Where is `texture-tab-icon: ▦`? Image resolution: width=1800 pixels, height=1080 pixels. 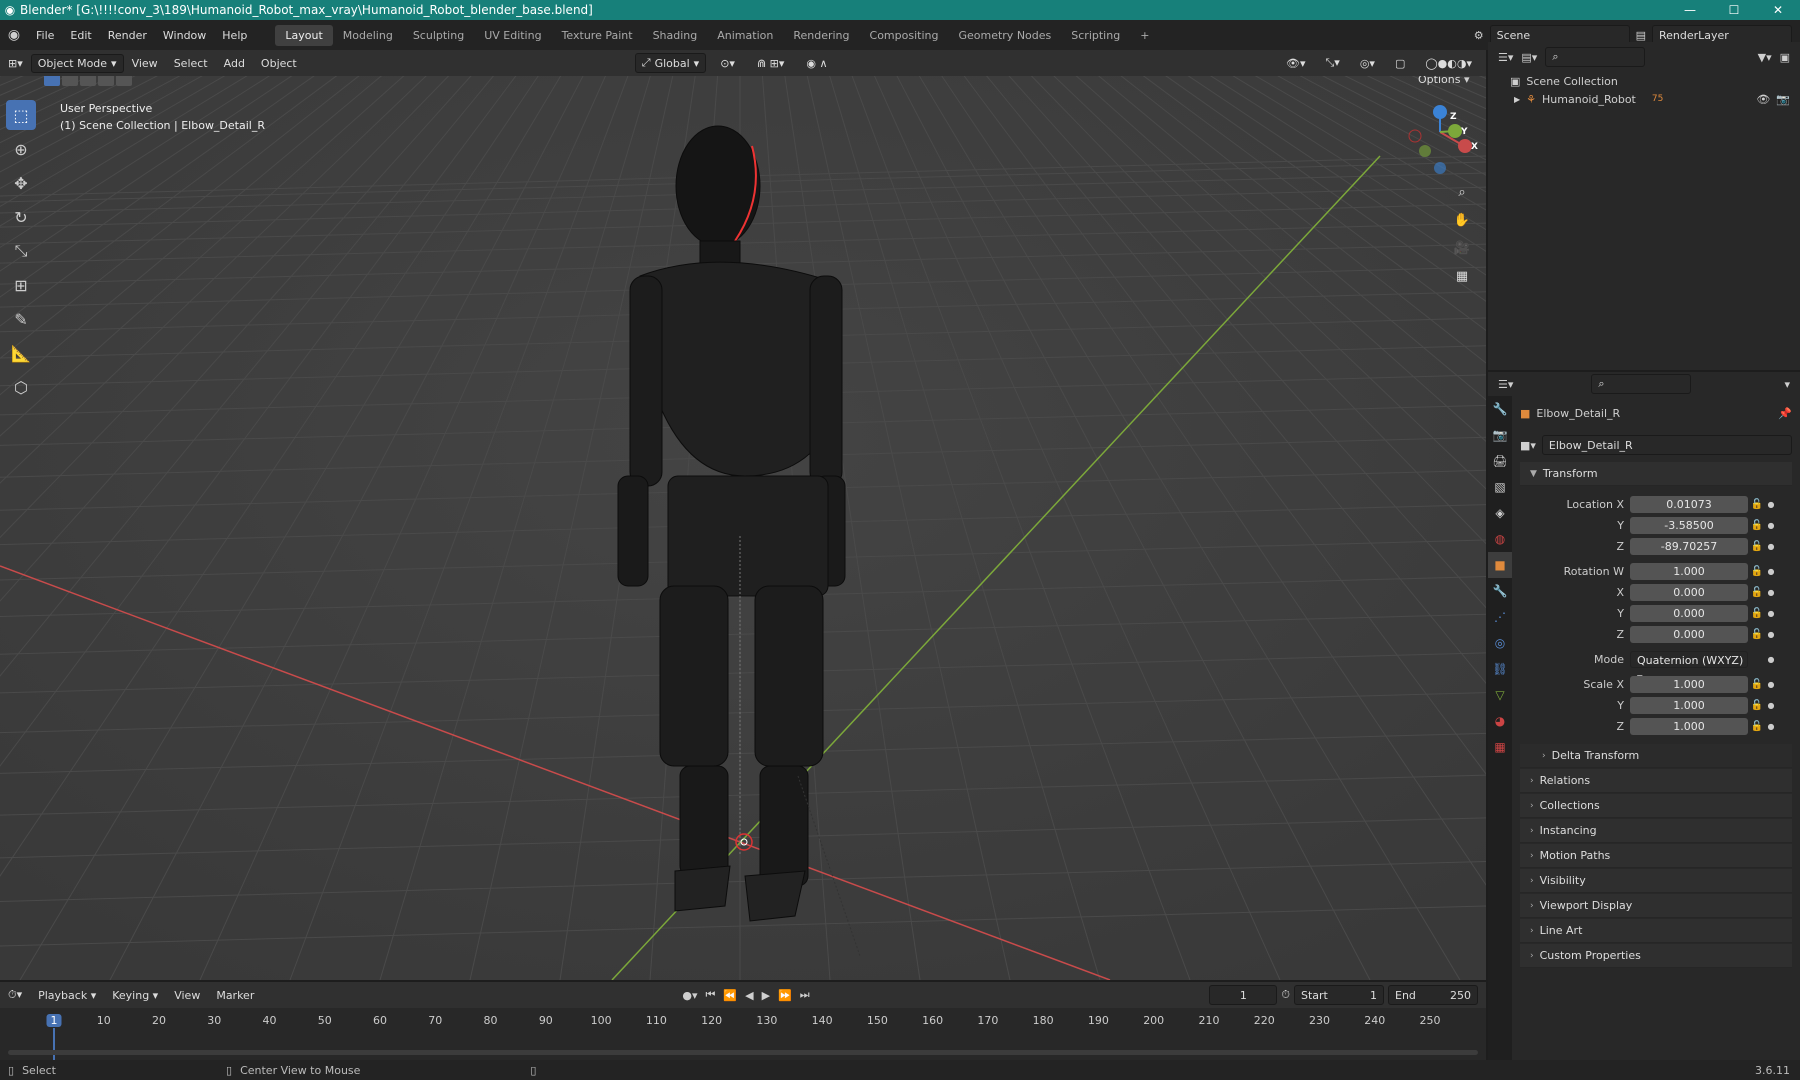
texture-tab-icon: ▦ is located at coordinates (1500, 747).